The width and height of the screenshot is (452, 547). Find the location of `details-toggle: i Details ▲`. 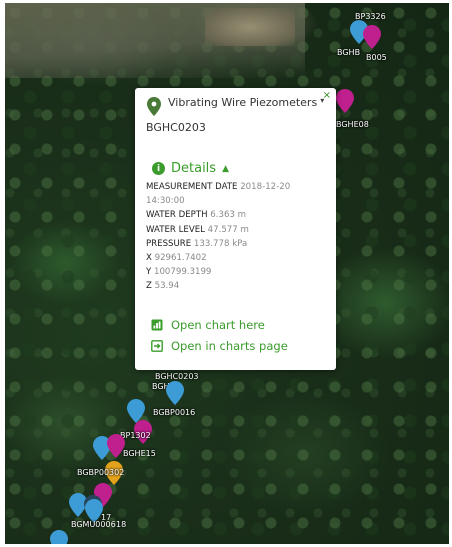

details-toggle: i Details ▲ is located at coordinates (190, 168).